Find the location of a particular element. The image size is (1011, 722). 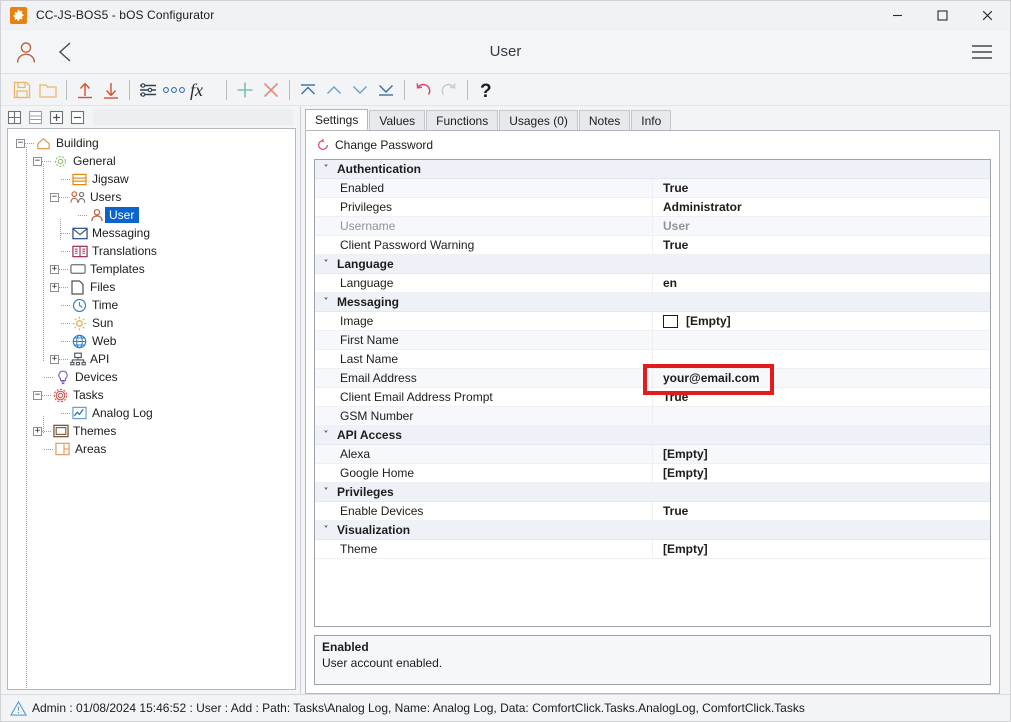

property-row-email-address: Email Address your@email.com is located at coordinates (652, 378).